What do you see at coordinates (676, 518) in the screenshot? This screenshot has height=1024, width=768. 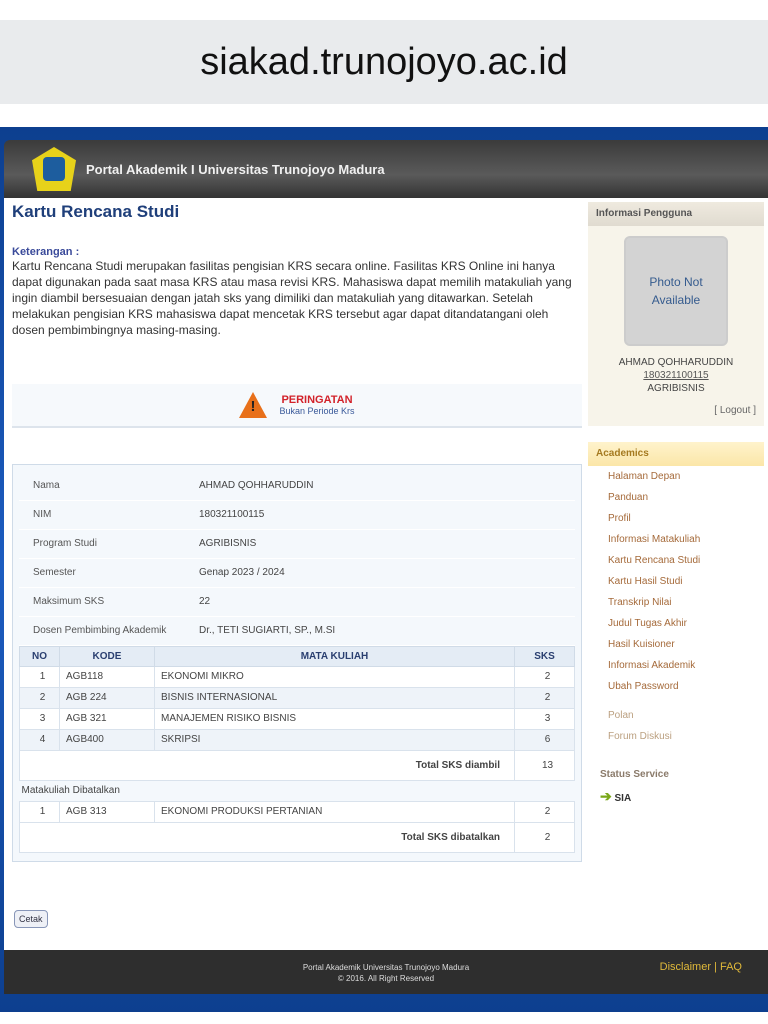 I see `menu-item: Profil` at bounding box center [676, 518].